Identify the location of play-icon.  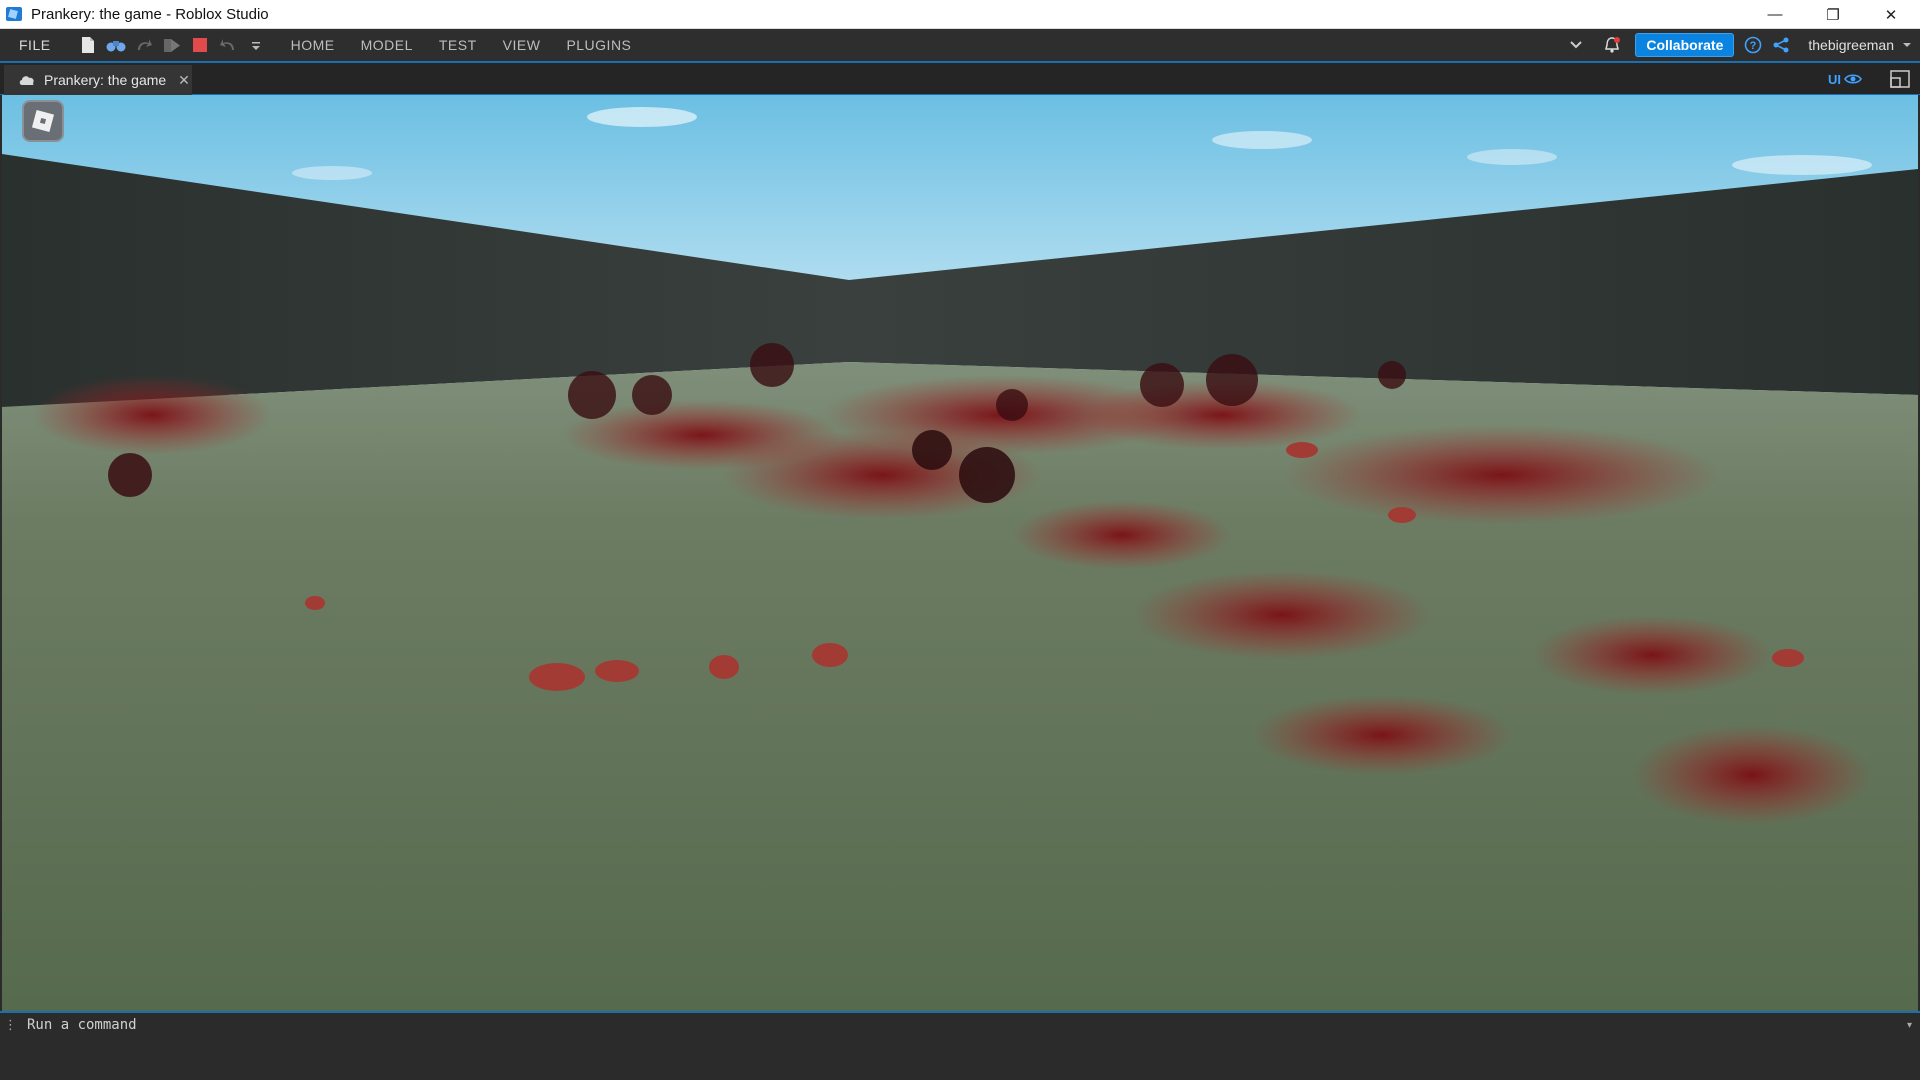
(172, 45).